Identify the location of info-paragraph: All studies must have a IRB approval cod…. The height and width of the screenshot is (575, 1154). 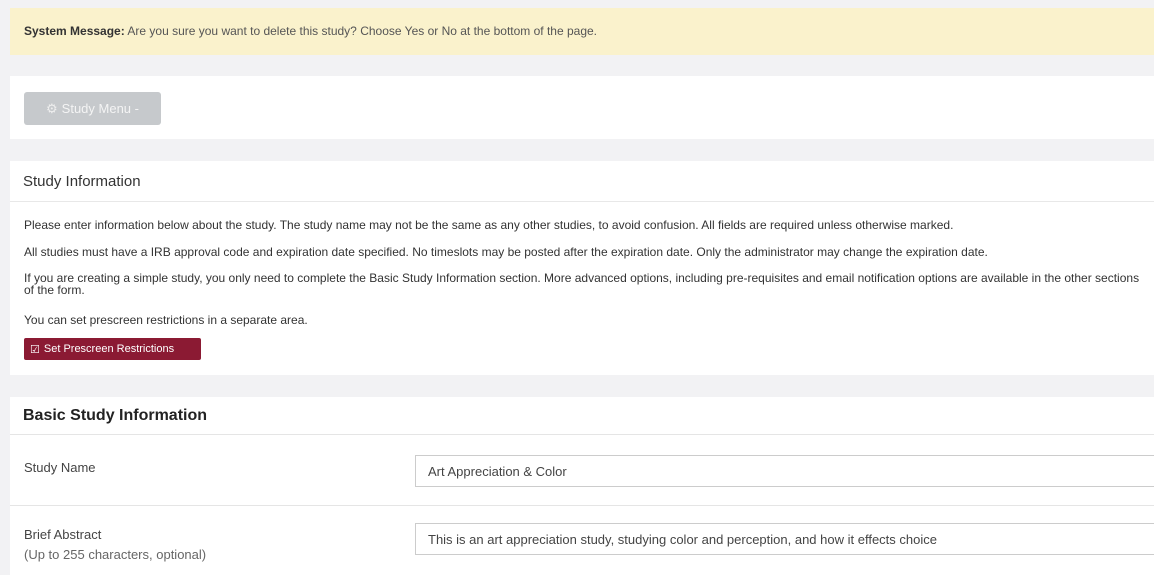
(506, 252).